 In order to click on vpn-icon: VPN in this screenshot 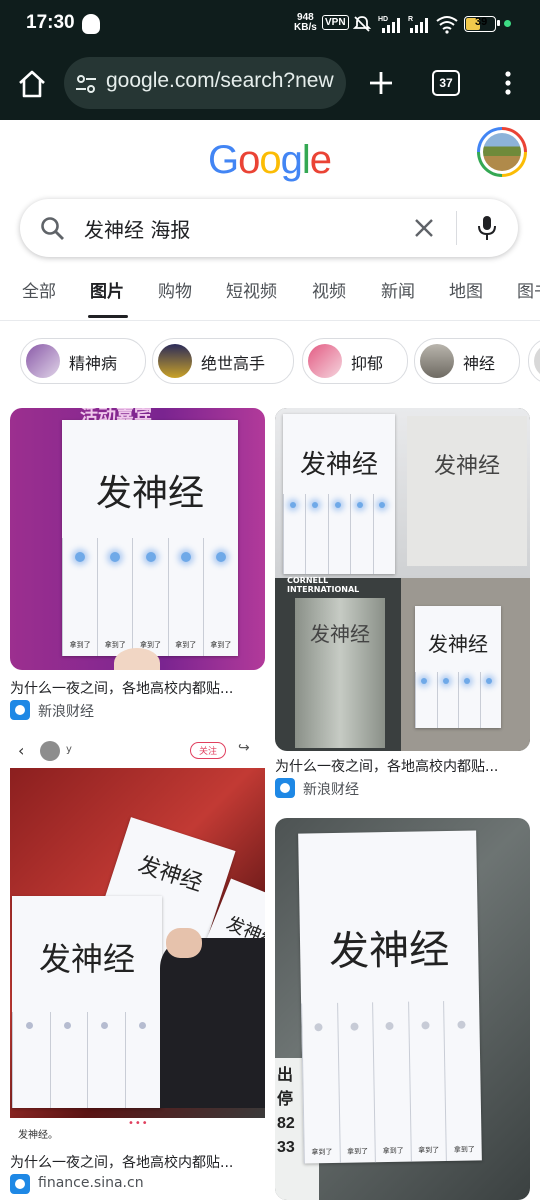, I will do `click(335, 22)`.